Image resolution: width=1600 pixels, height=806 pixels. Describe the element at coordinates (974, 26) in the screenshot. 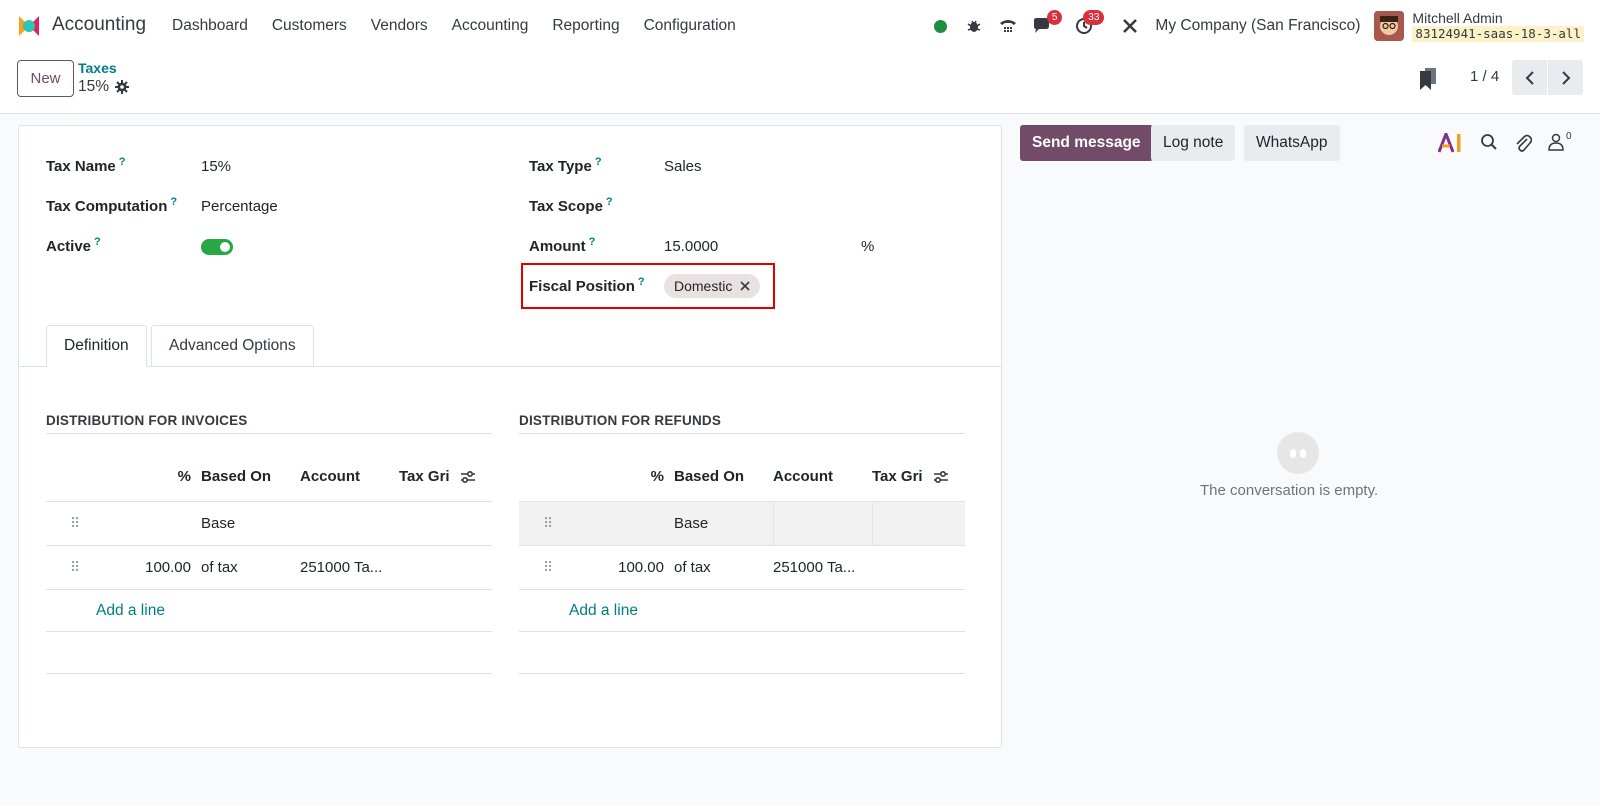

I see `bug-icon` at that location.